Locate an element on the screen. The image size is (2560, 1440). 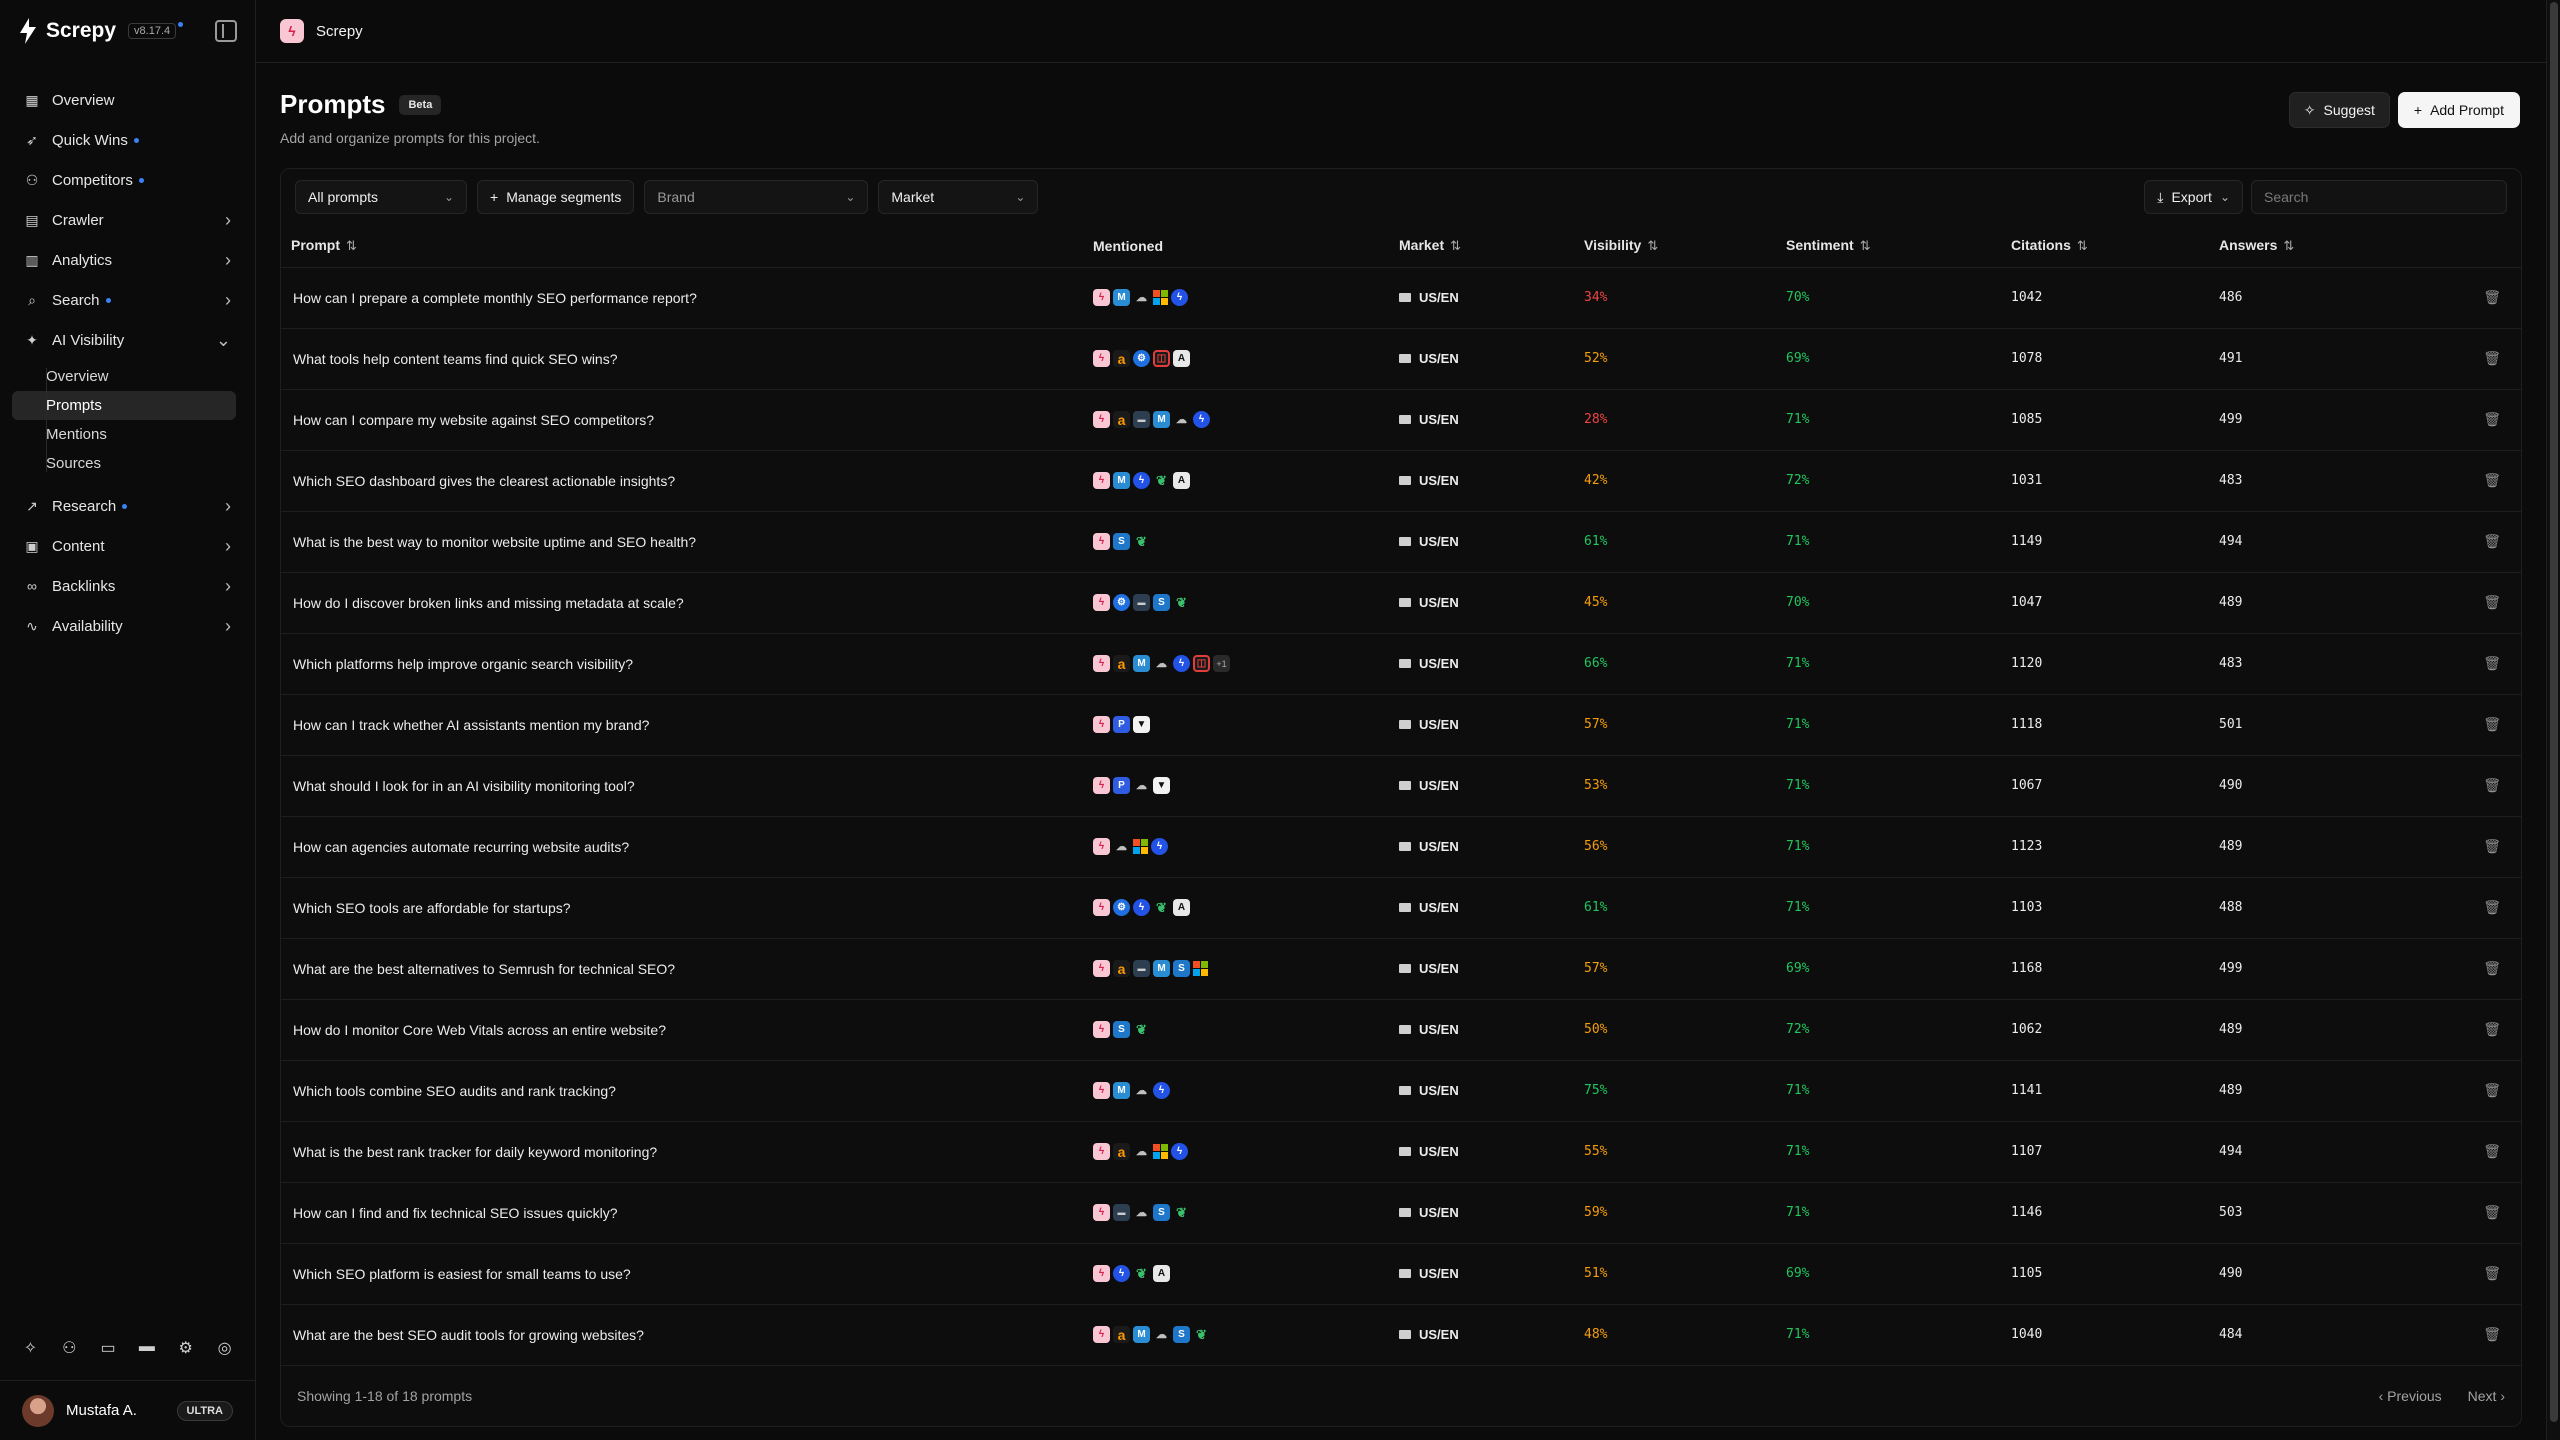
chat-icon: ▭ is located at coordinates (108, 1348).